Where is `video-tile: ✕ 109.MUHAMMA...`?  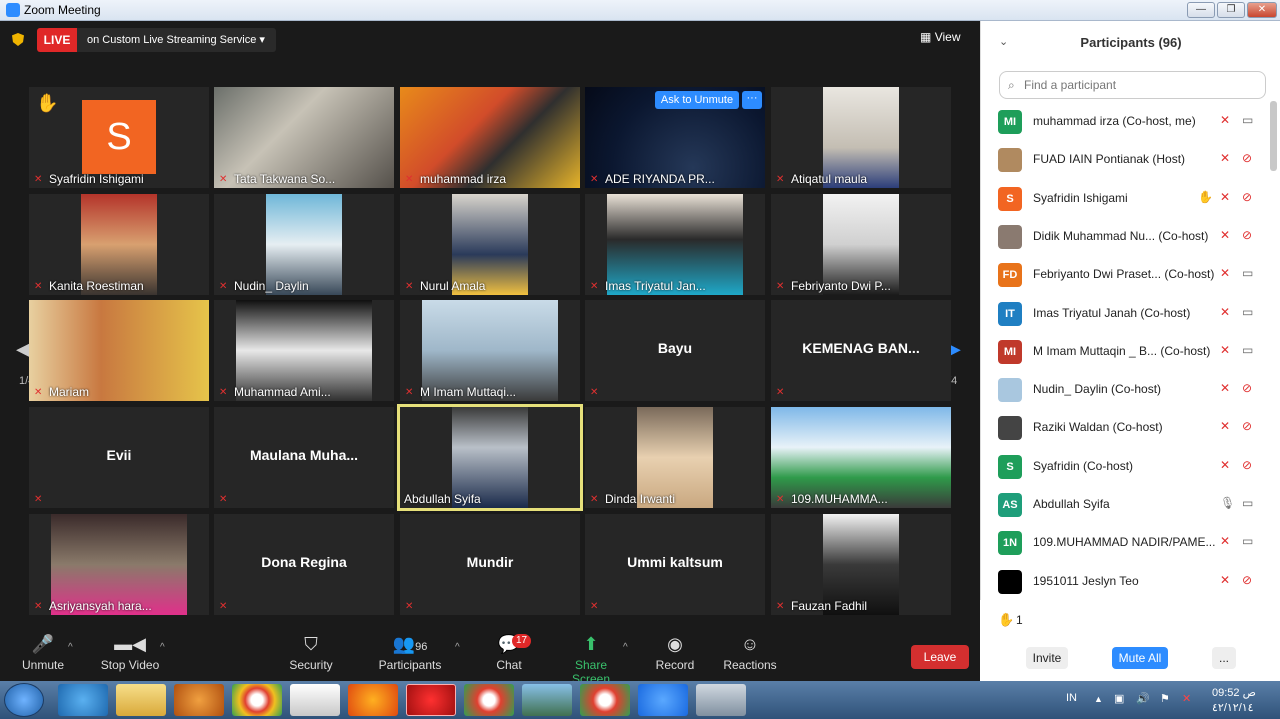 video-tile: ✕ 109.MUHAMMA... is located at coordinates (861, 457).